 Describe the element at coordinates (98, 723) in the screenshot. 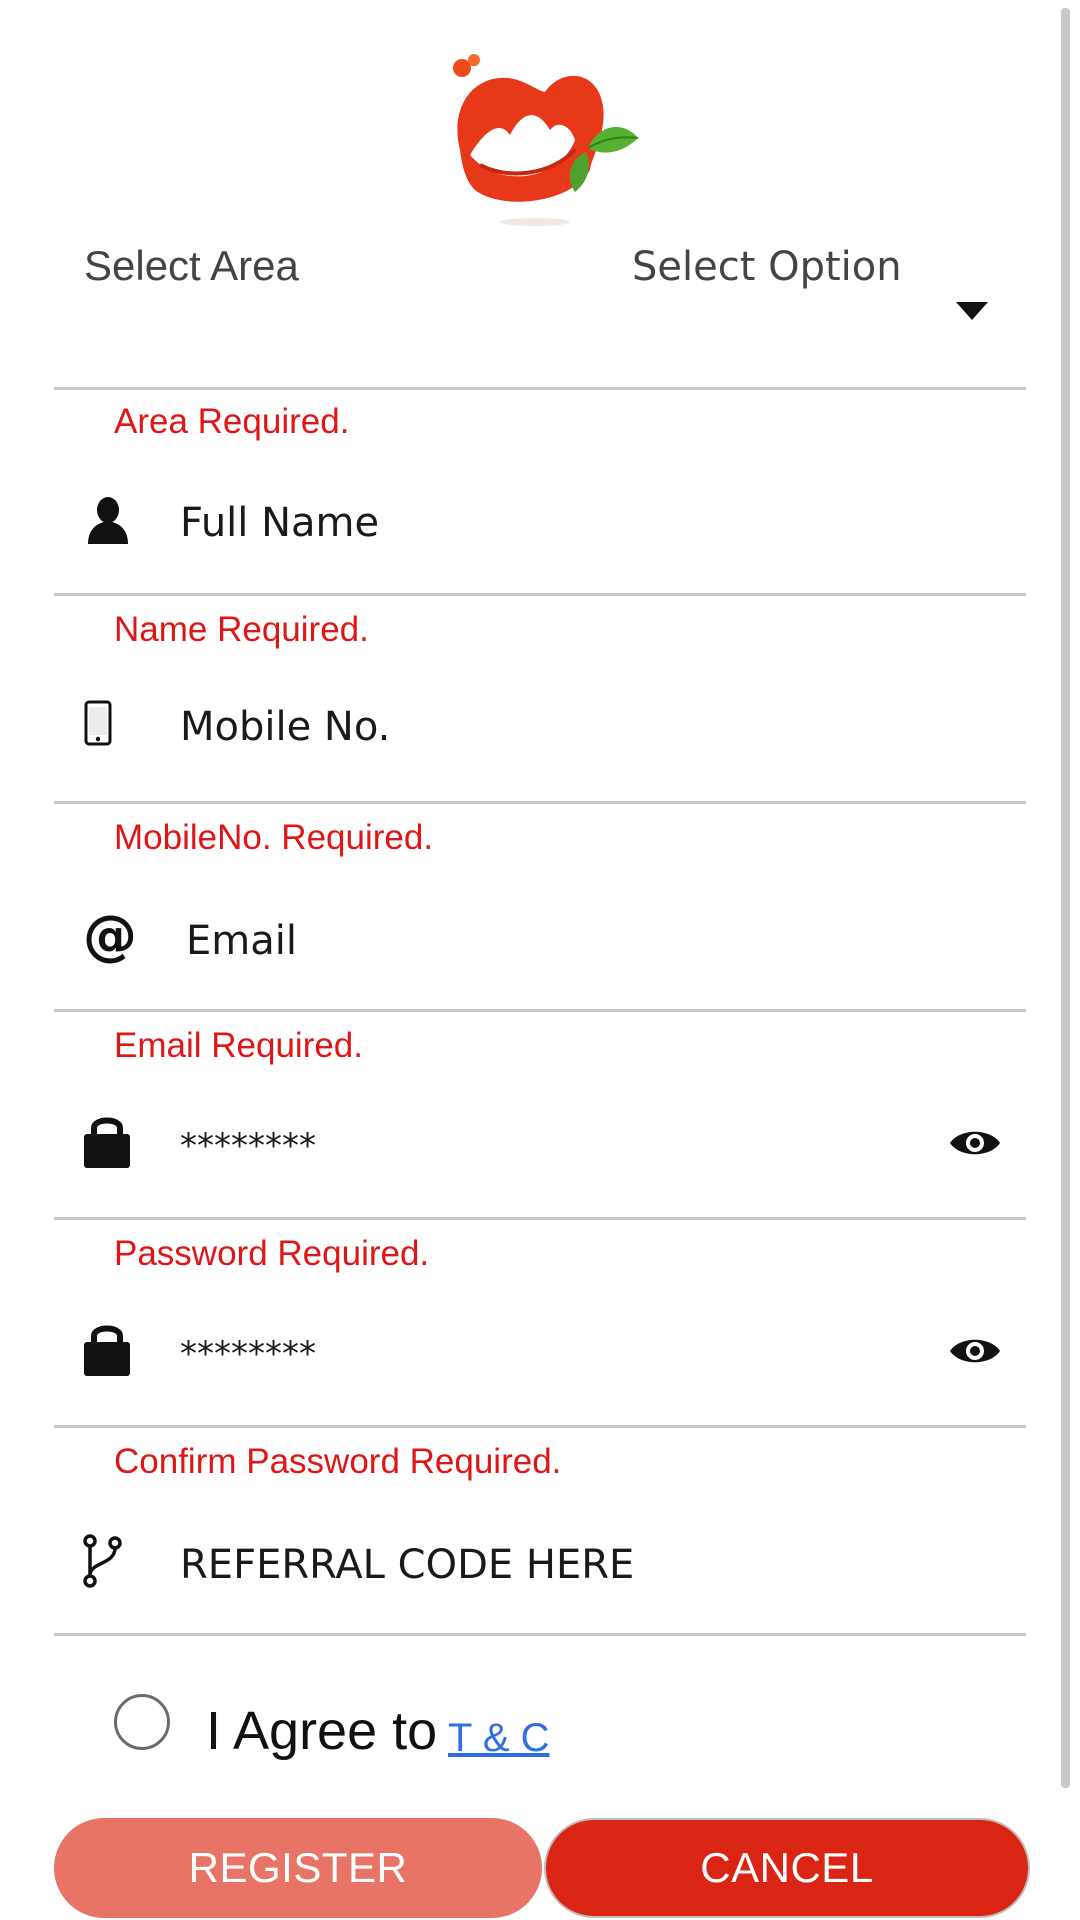

I see `mobile-phone-icon` at that location.